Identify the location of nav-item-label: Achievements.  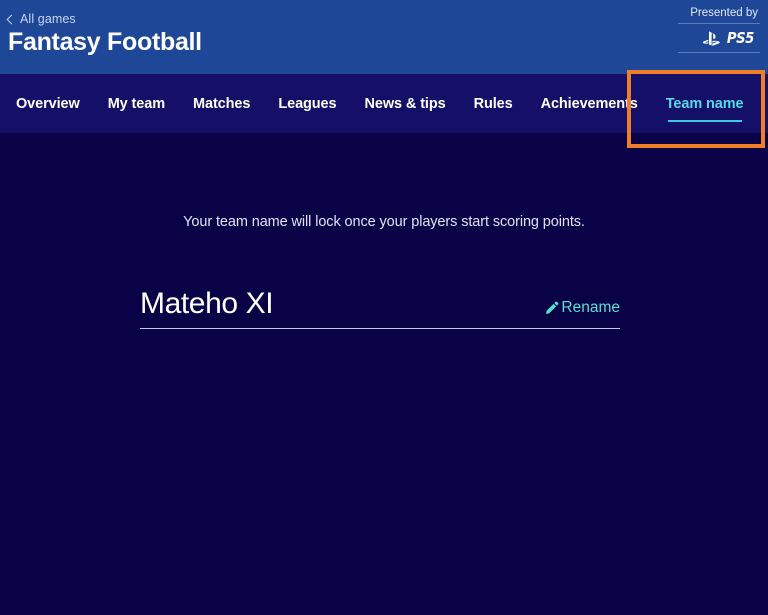
(589, 103).